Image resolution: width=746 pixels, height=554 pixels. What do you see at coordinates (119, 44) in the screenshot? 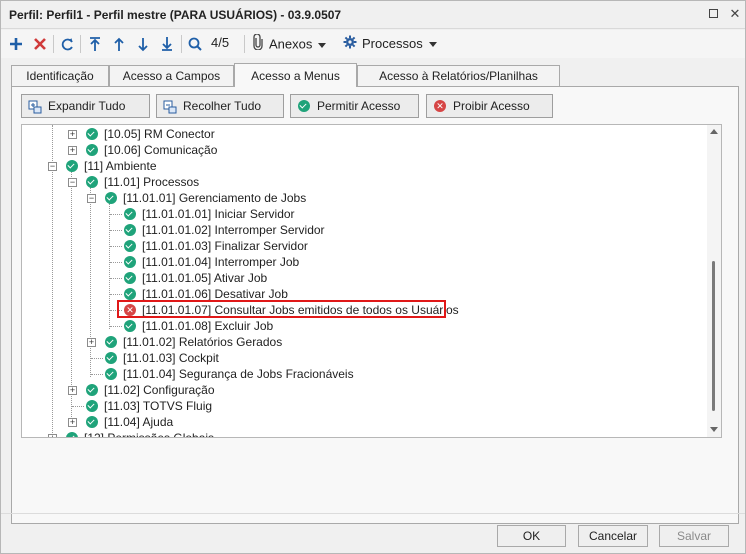
I see `previous-record-icon` at bounding box center [119, 44].